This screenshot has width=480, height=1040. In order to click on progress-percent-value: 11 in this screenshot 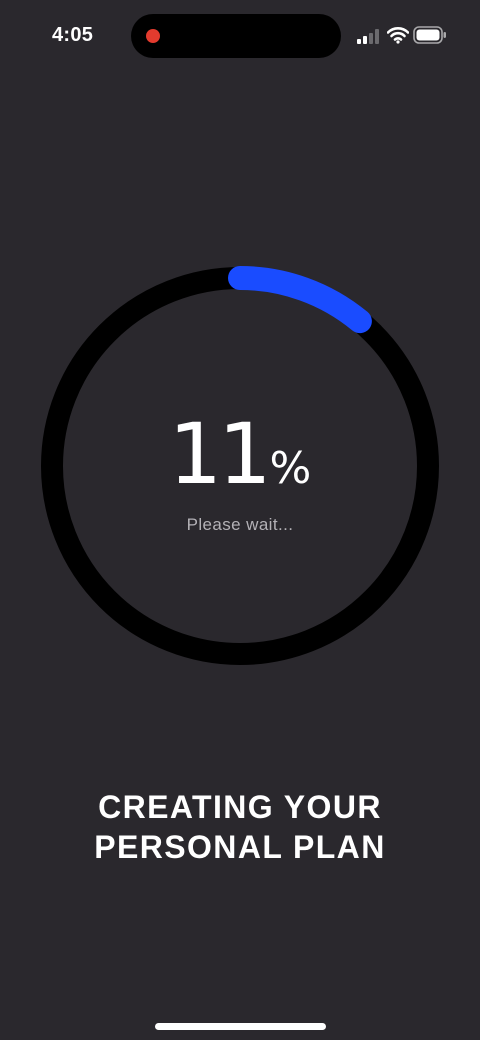, I will do `click(220, 454)`.